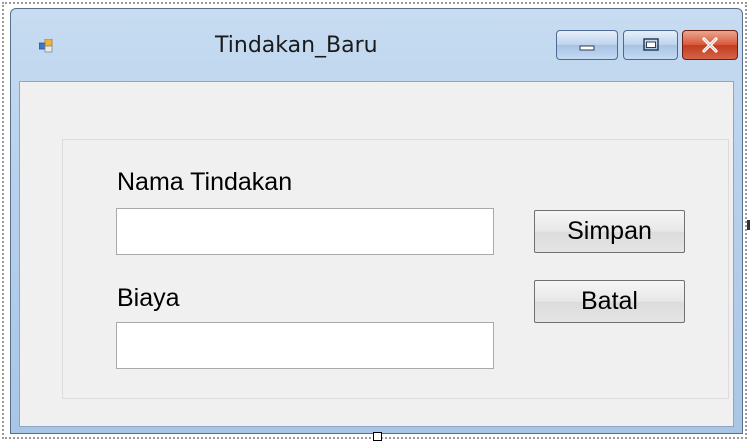 The image size is (752, 448). What do you see at coordinates (748, 225) in the screenshot?
I see `designer-side-handle` at bounding box center [748, 225].